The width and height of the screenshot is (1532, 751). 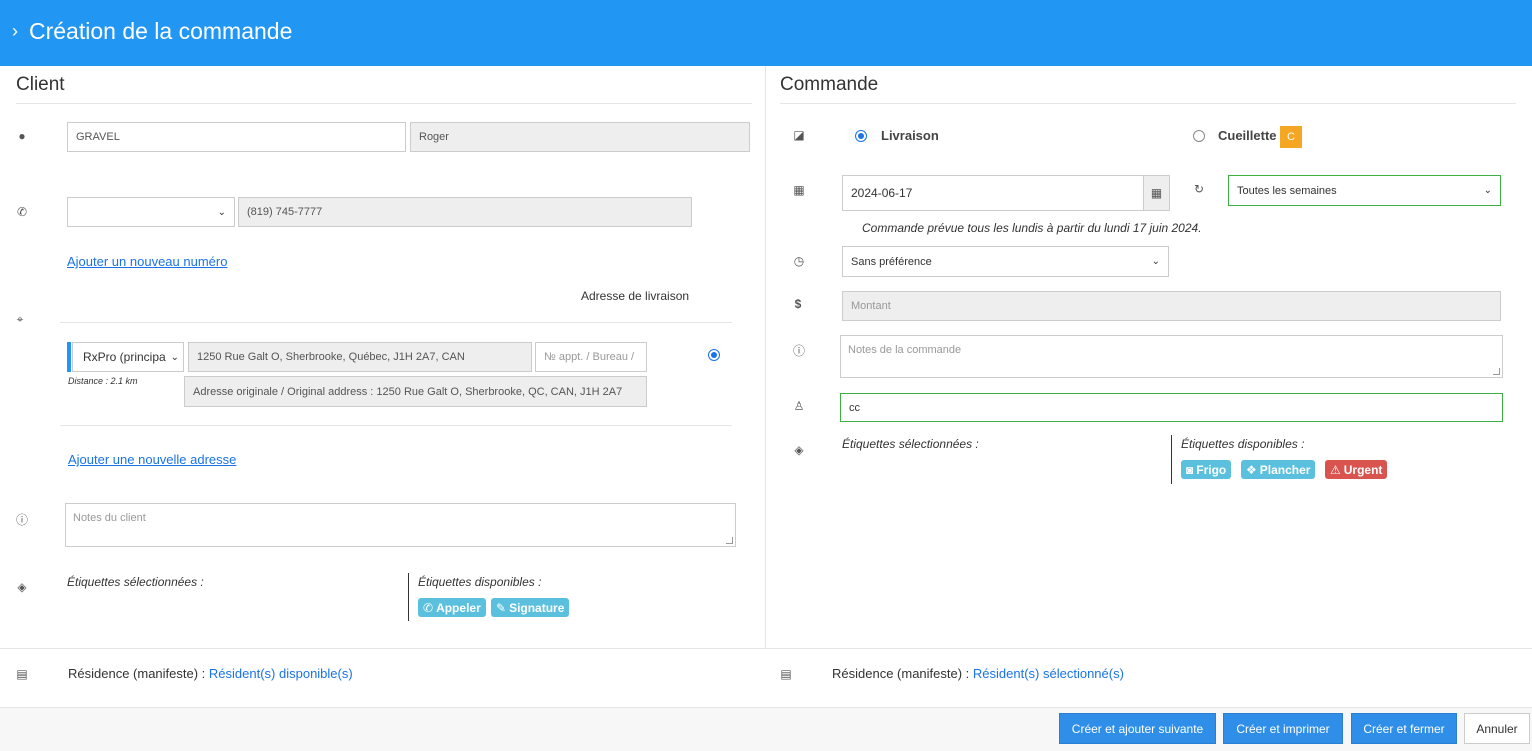 What do you see at coordinates (400, 525) in the screenshot?
I see `client-notes-textarea: Notes du client` at bounding box center [400, 525].